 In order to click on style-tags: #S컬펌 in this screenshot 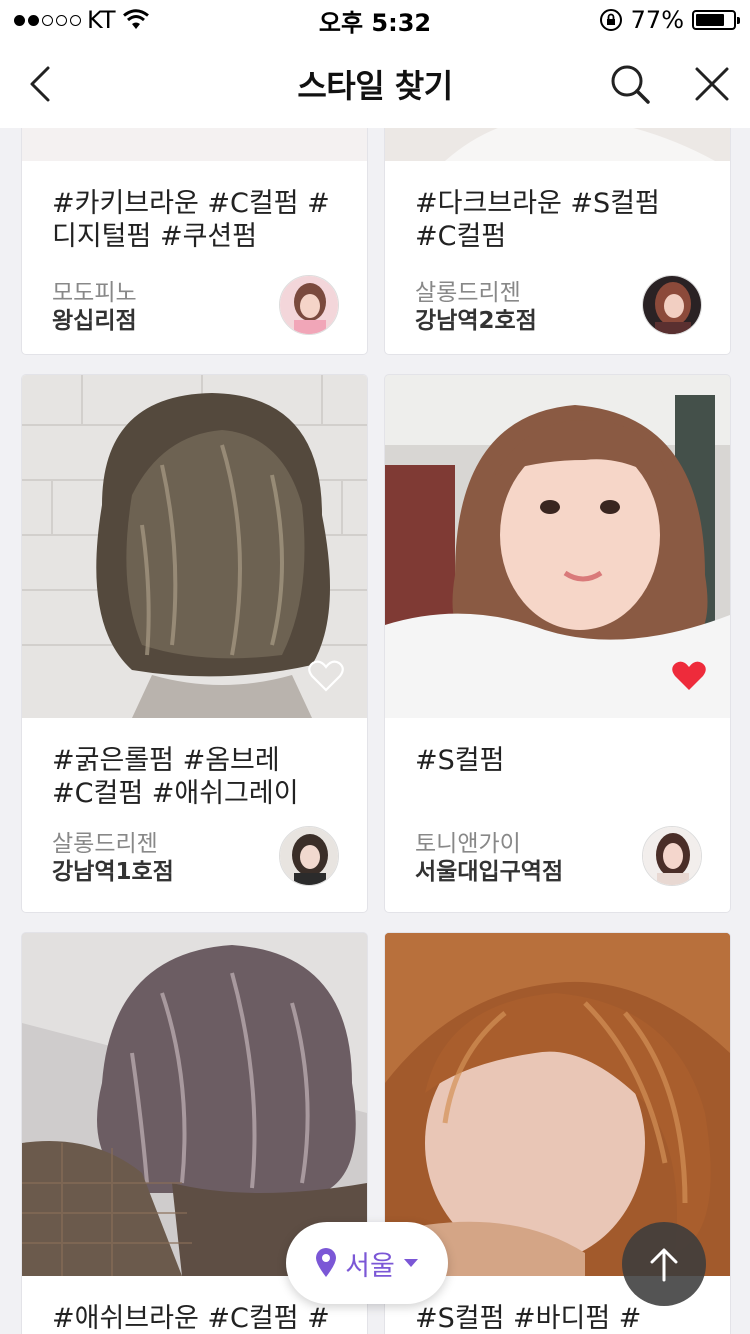, I will do `click(460, 760)`.